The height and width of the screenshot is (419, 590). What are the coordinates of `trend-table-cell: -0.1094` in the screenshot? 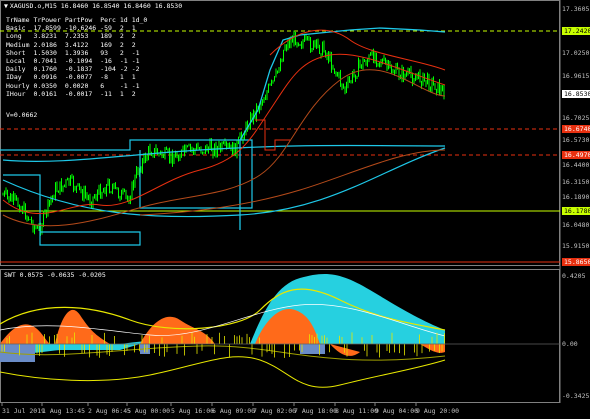 It's located at (78, 61).